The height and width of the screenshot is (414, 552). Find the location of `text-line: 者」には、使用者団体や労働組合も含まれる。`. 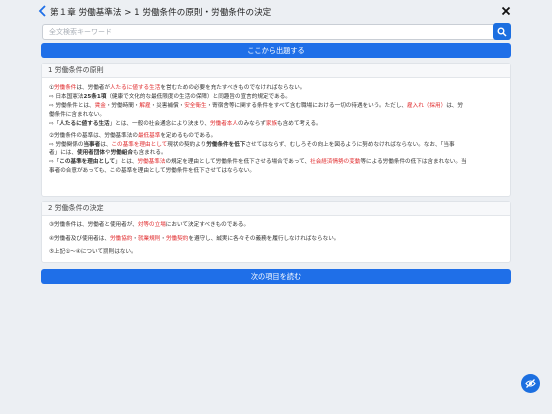

text-line: 者」には、使用者団体や労働組合も含まれる。 is located at coordinates (108, 153).